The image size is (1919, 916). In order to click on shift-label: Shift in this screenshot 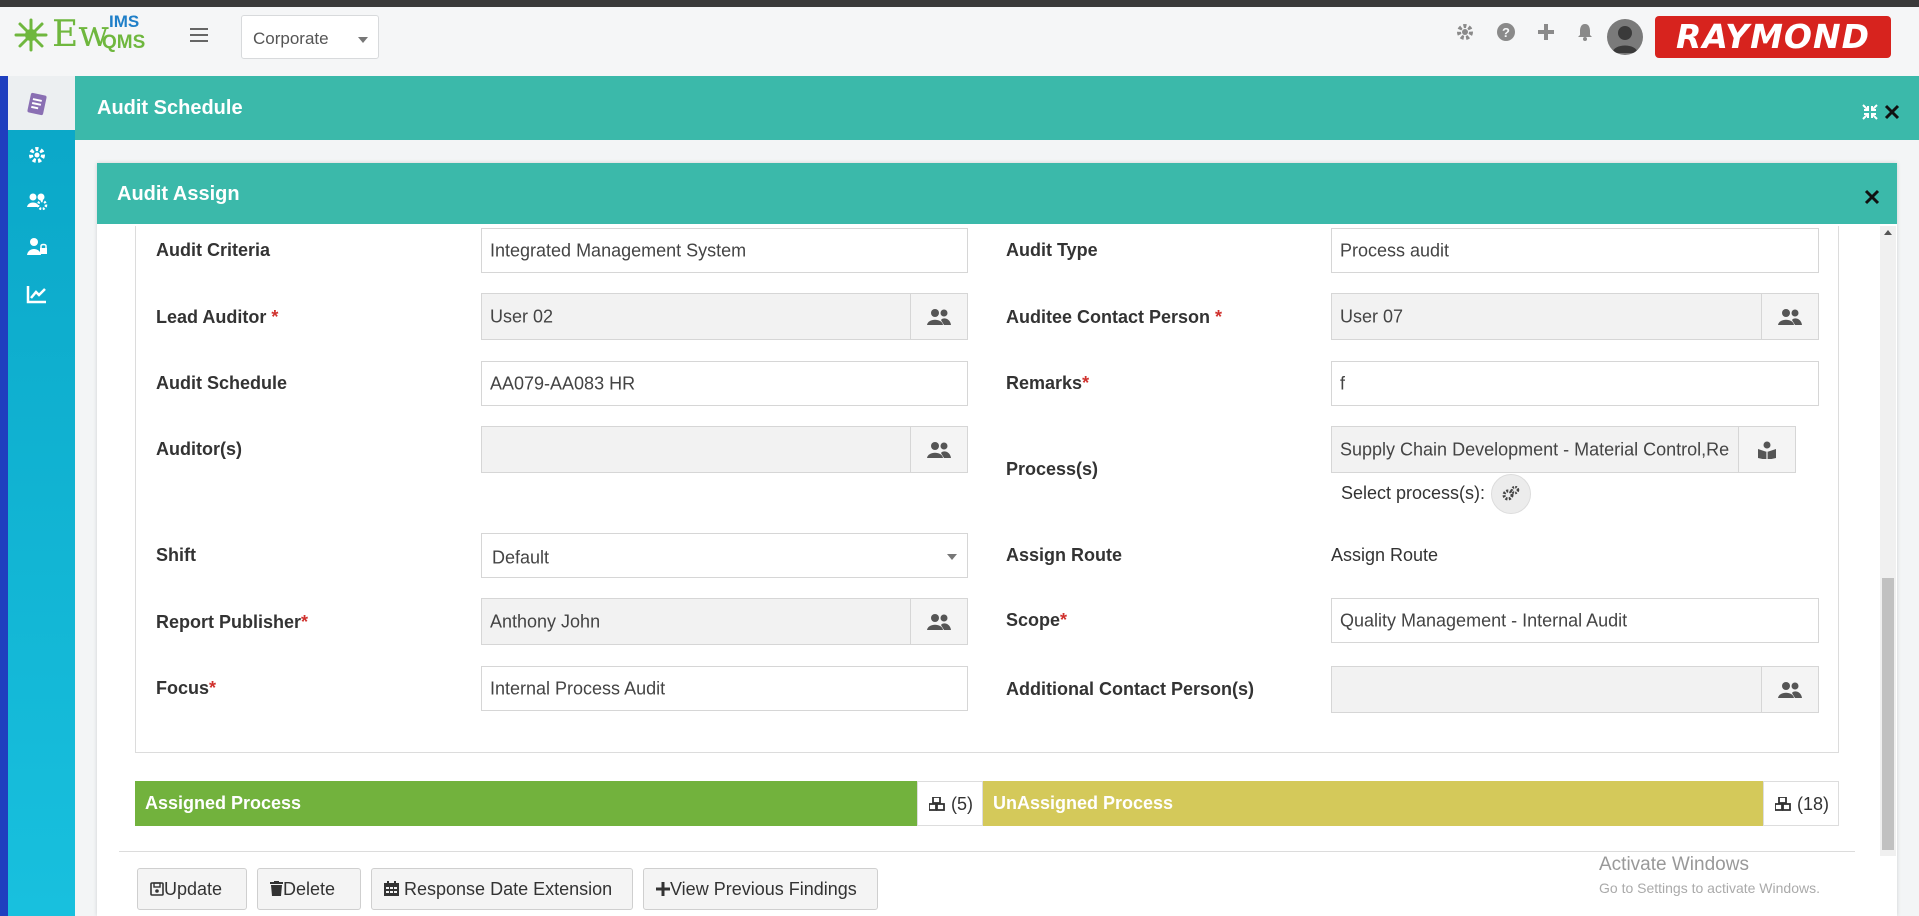, I will do `click(176, 555)`.